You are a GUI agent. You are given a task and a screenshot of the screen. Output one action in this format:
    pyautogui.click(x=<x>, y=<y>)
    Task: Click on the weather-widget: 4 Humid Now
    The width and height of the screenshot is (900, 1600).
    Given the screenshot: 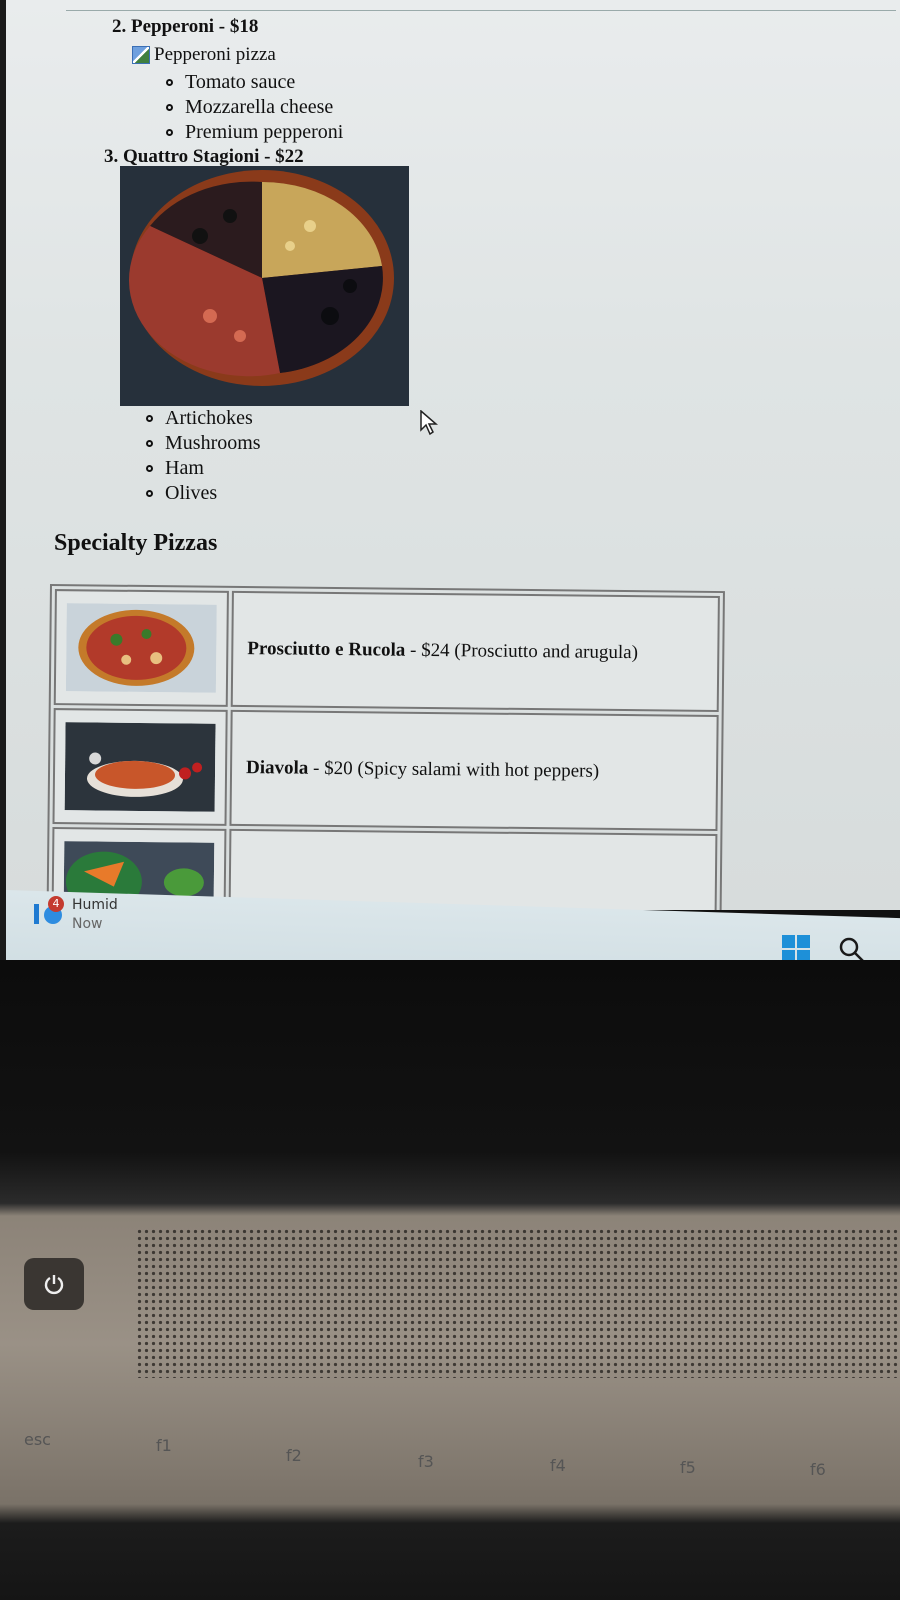 What is the action you would take?
    pyautogui.click(x=76, y=915)
    